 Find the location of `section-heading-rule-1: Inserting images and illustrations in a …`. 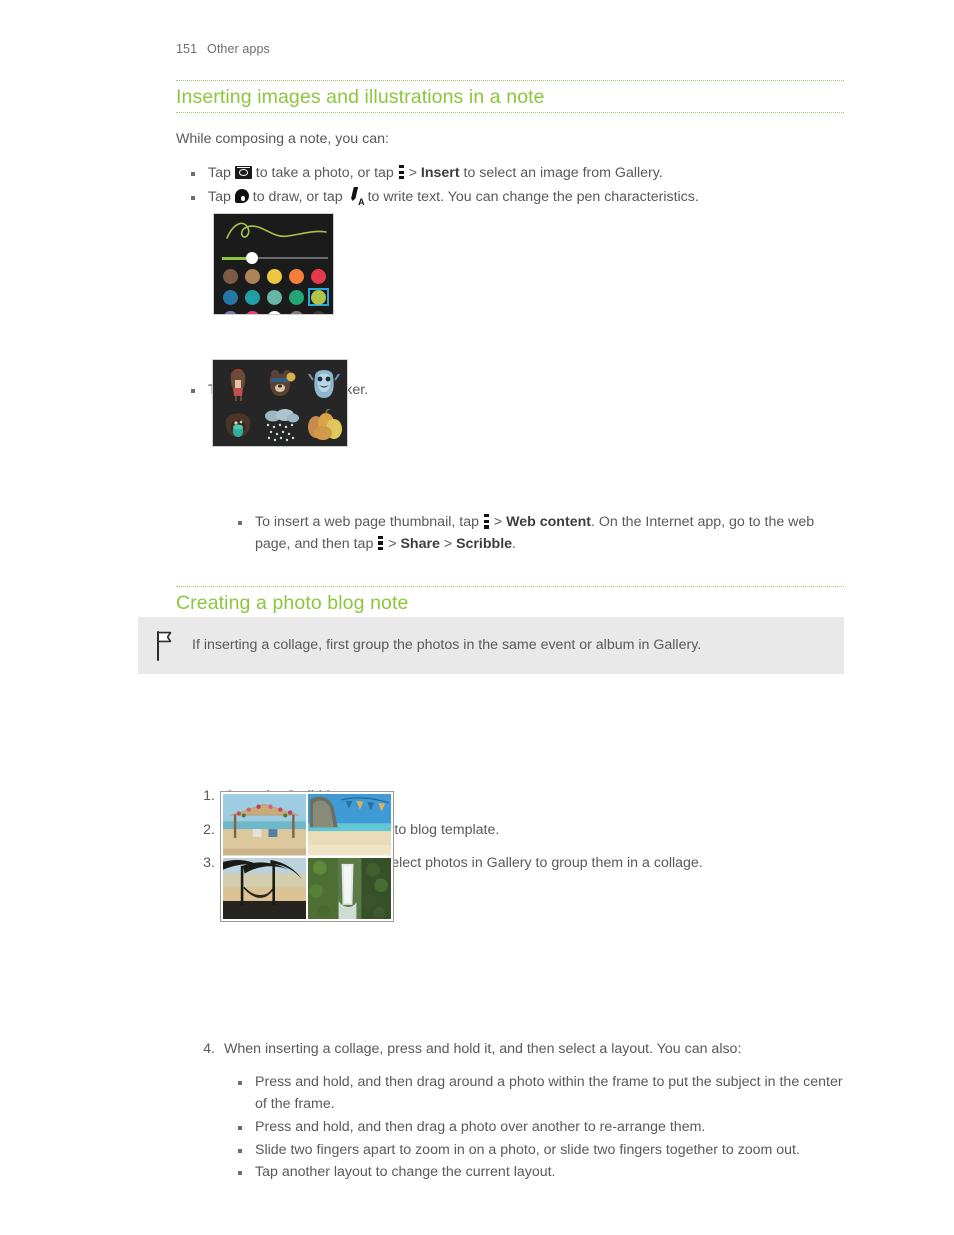

section-heading-rule-1: Inserting images and illustrations in a … is located at coordinates (510, 97).